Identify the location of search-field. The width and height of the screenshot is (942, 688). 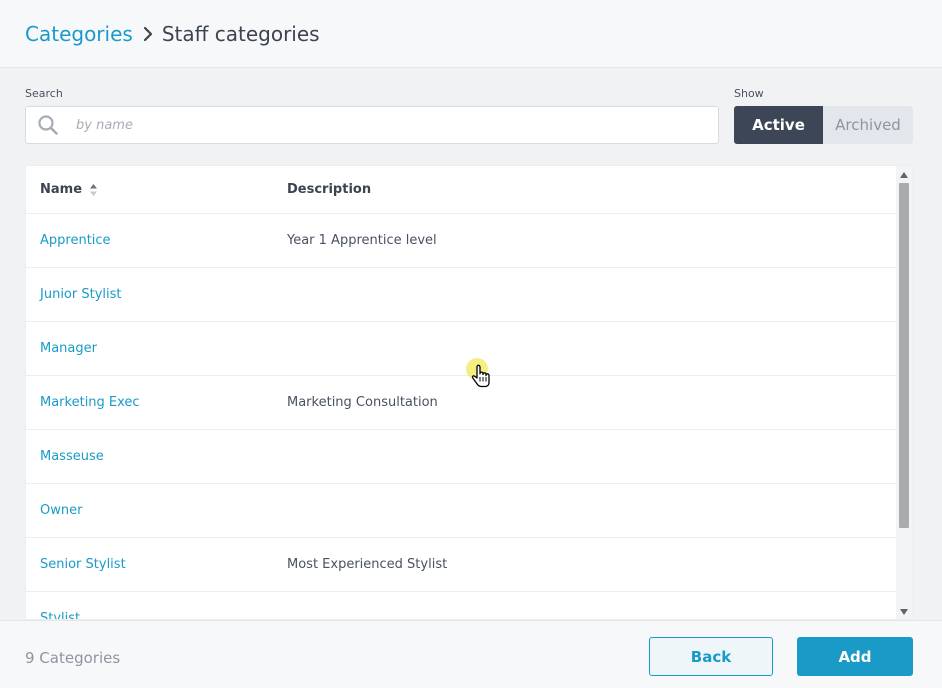
(372, 125).